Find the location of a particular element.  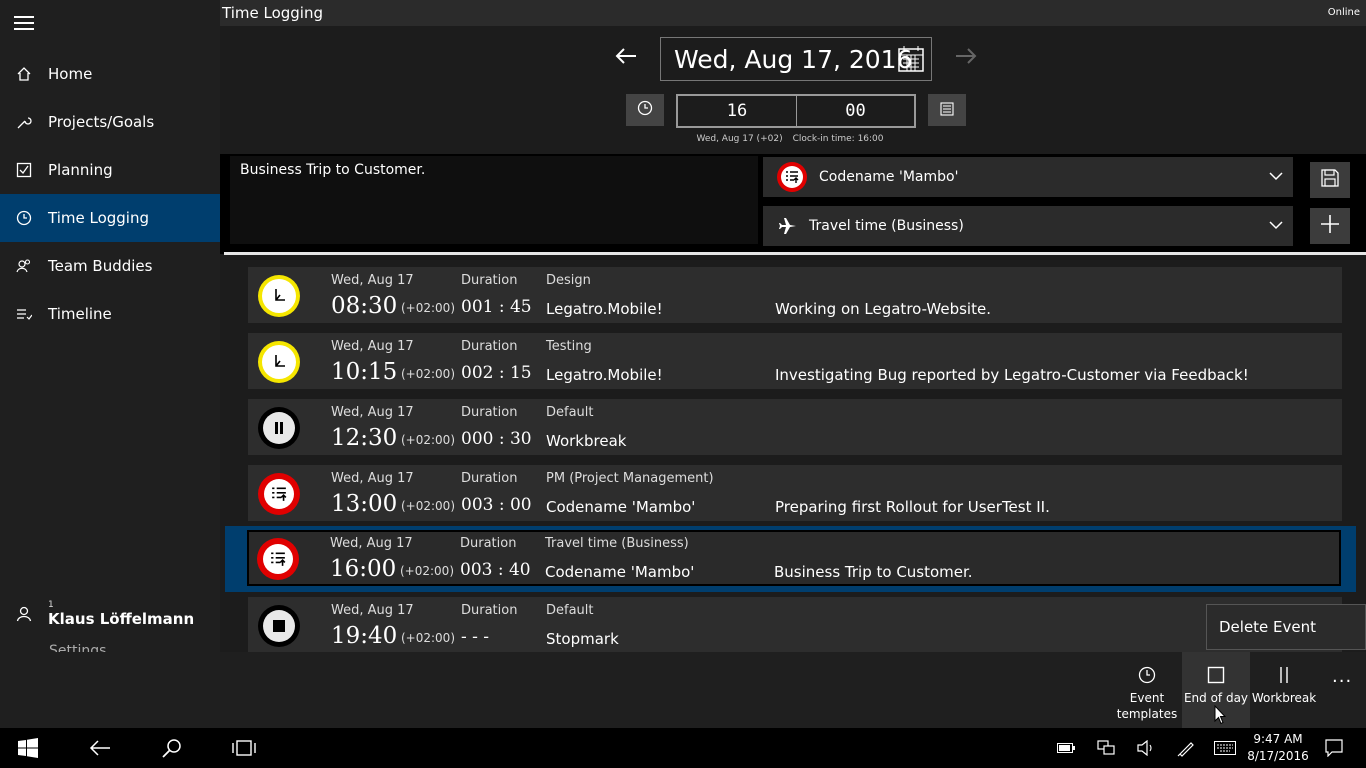

now-button is located at coordinates (645, 110).